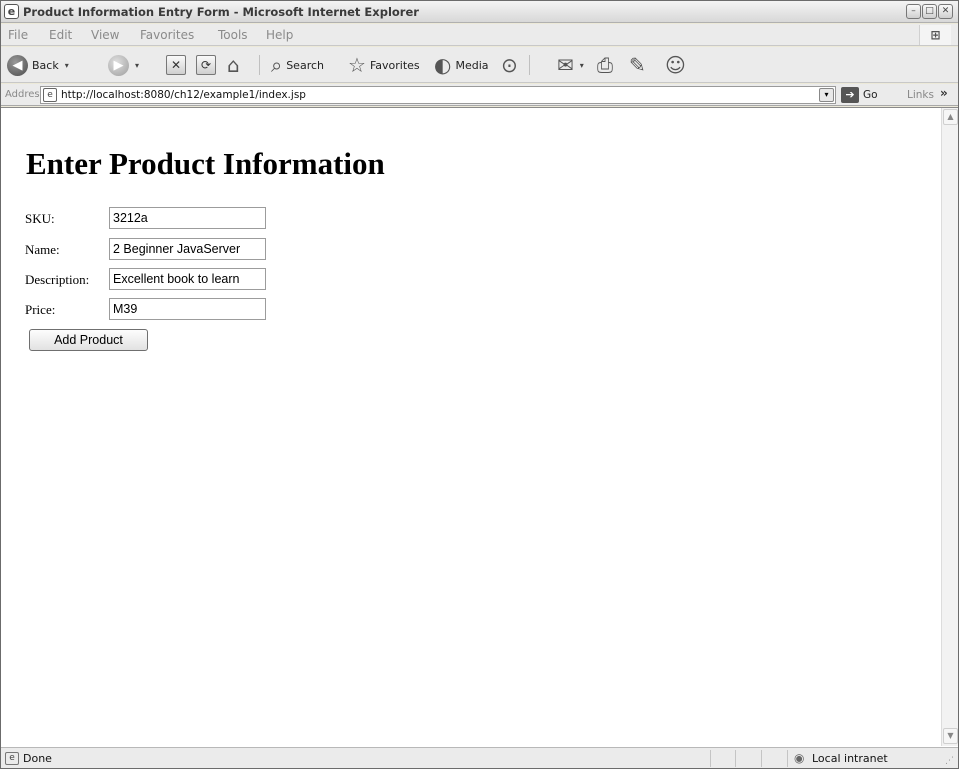 The image size is (959, 769). Describe the element at coordinates (443, 65) in the screenshot. I see `media-icon: ◐` at that location.